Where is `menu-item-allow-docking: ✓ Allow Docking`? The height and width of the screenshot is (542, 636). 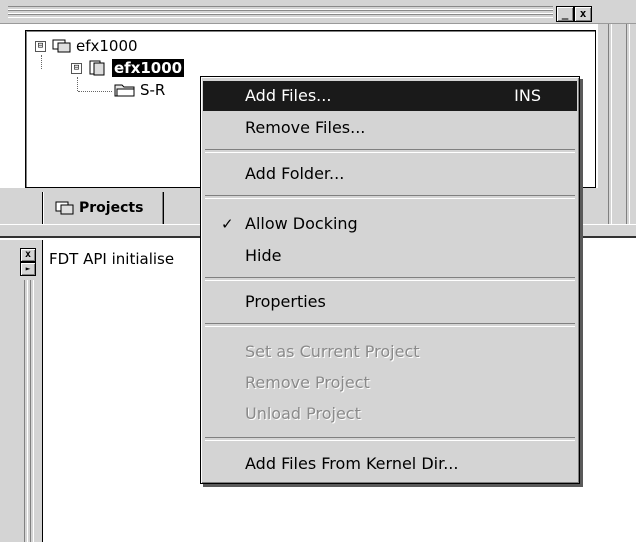 menu-item-allow-docking: ✓ Allow Docking is located at coordinates (390, 224).